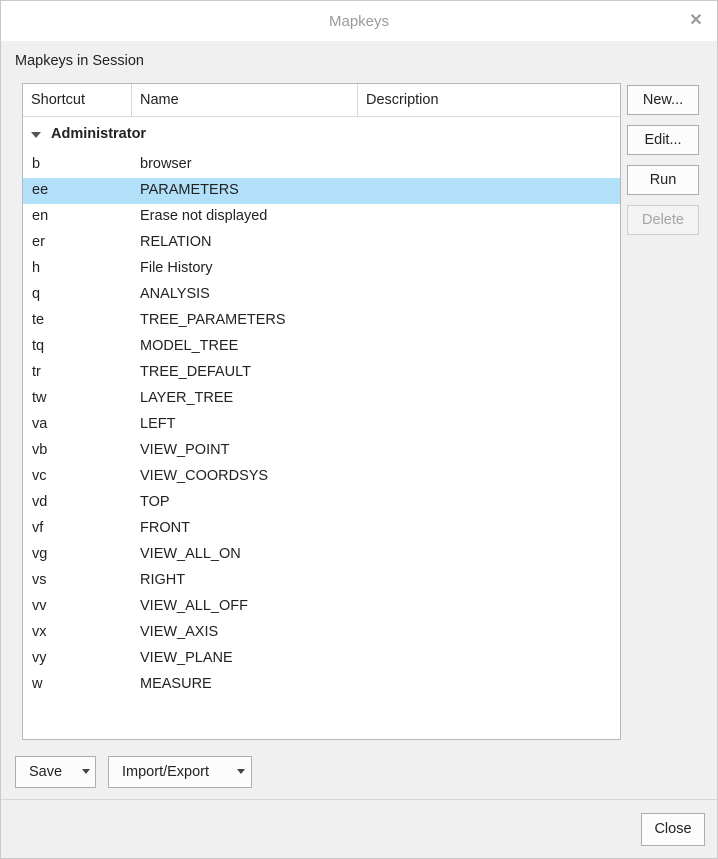 Image resolution: width=718 pixels, height=859 pixels. I want to click on shortcut-cell: vb, so click(40, 450).